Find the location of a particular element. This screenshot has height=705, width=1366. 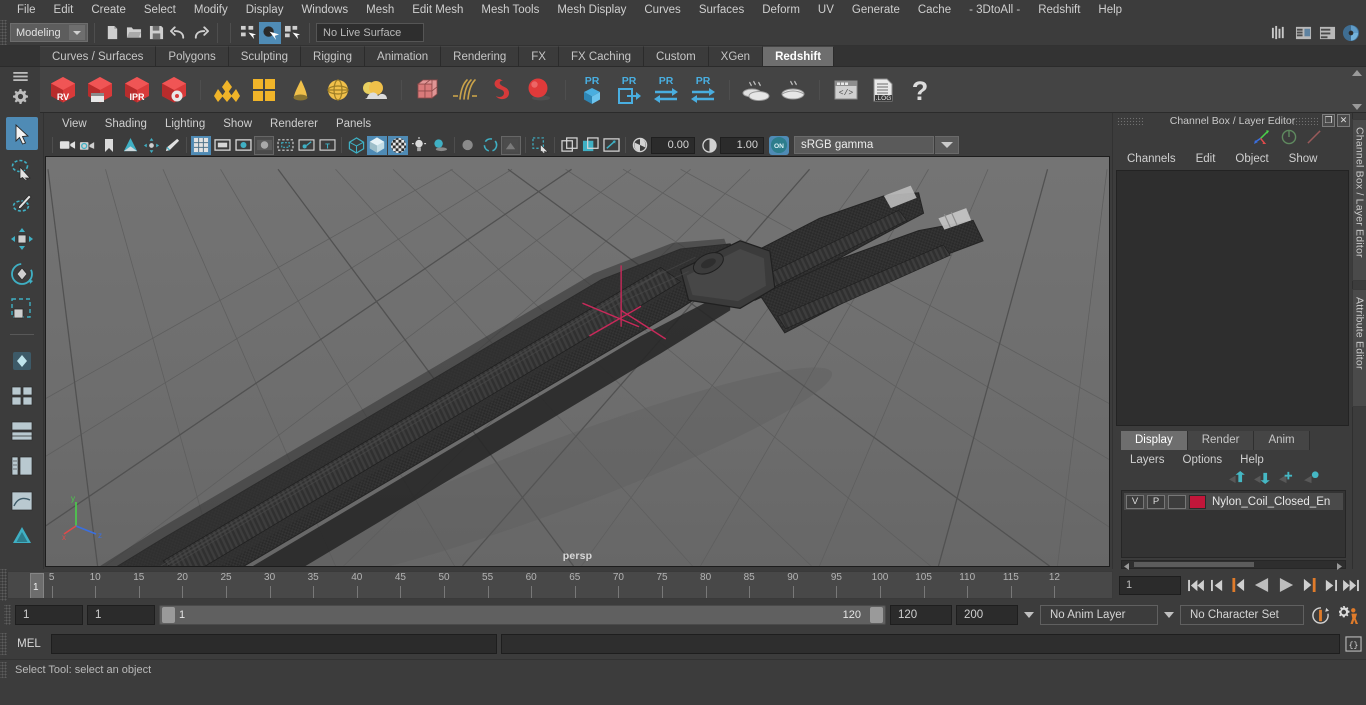

gamma-icon is located at coordinates (709, 145).